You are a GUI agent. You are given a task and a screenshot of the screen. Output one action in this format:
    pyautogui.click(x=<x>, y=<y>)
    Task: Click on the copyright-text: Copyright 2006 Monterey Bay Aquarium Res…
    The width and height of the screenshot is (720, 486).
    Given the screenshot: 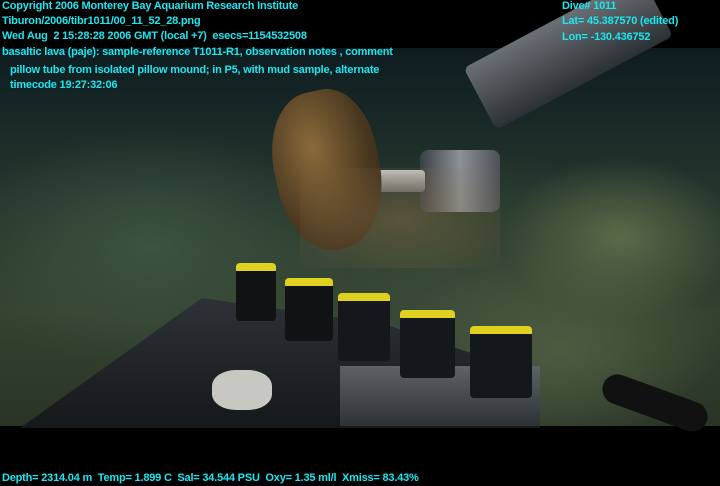 What is the action you would take?
    pyautogui.click(x=150, y=6)
    